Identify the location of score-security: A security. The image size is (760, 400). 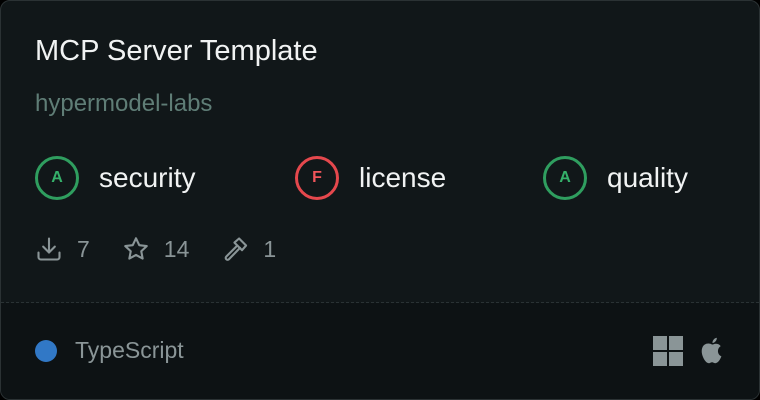
(115, 178).